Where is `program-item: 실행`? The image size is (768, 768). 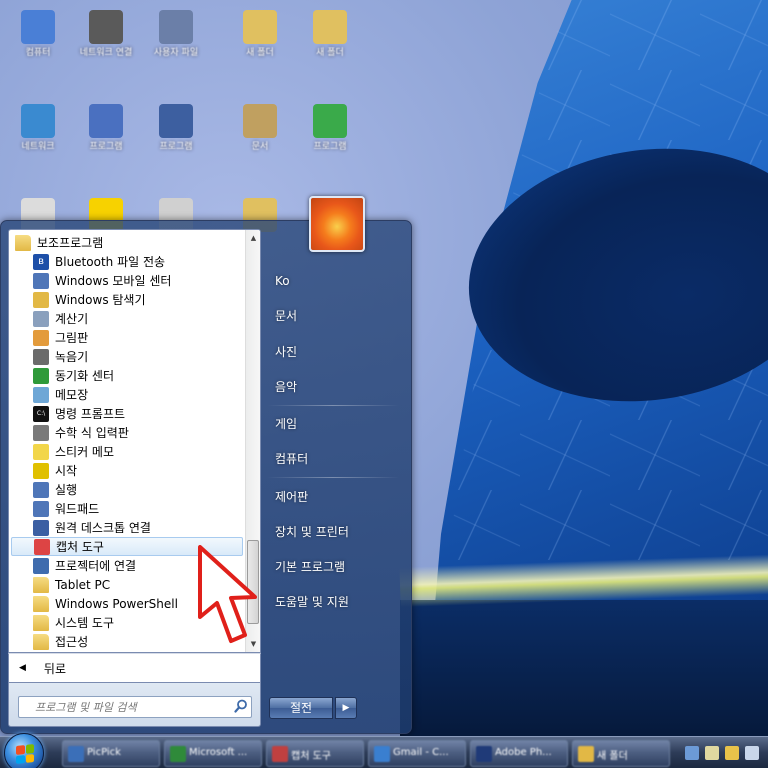
program-item: 실행 is located at coordinates (127, 489).